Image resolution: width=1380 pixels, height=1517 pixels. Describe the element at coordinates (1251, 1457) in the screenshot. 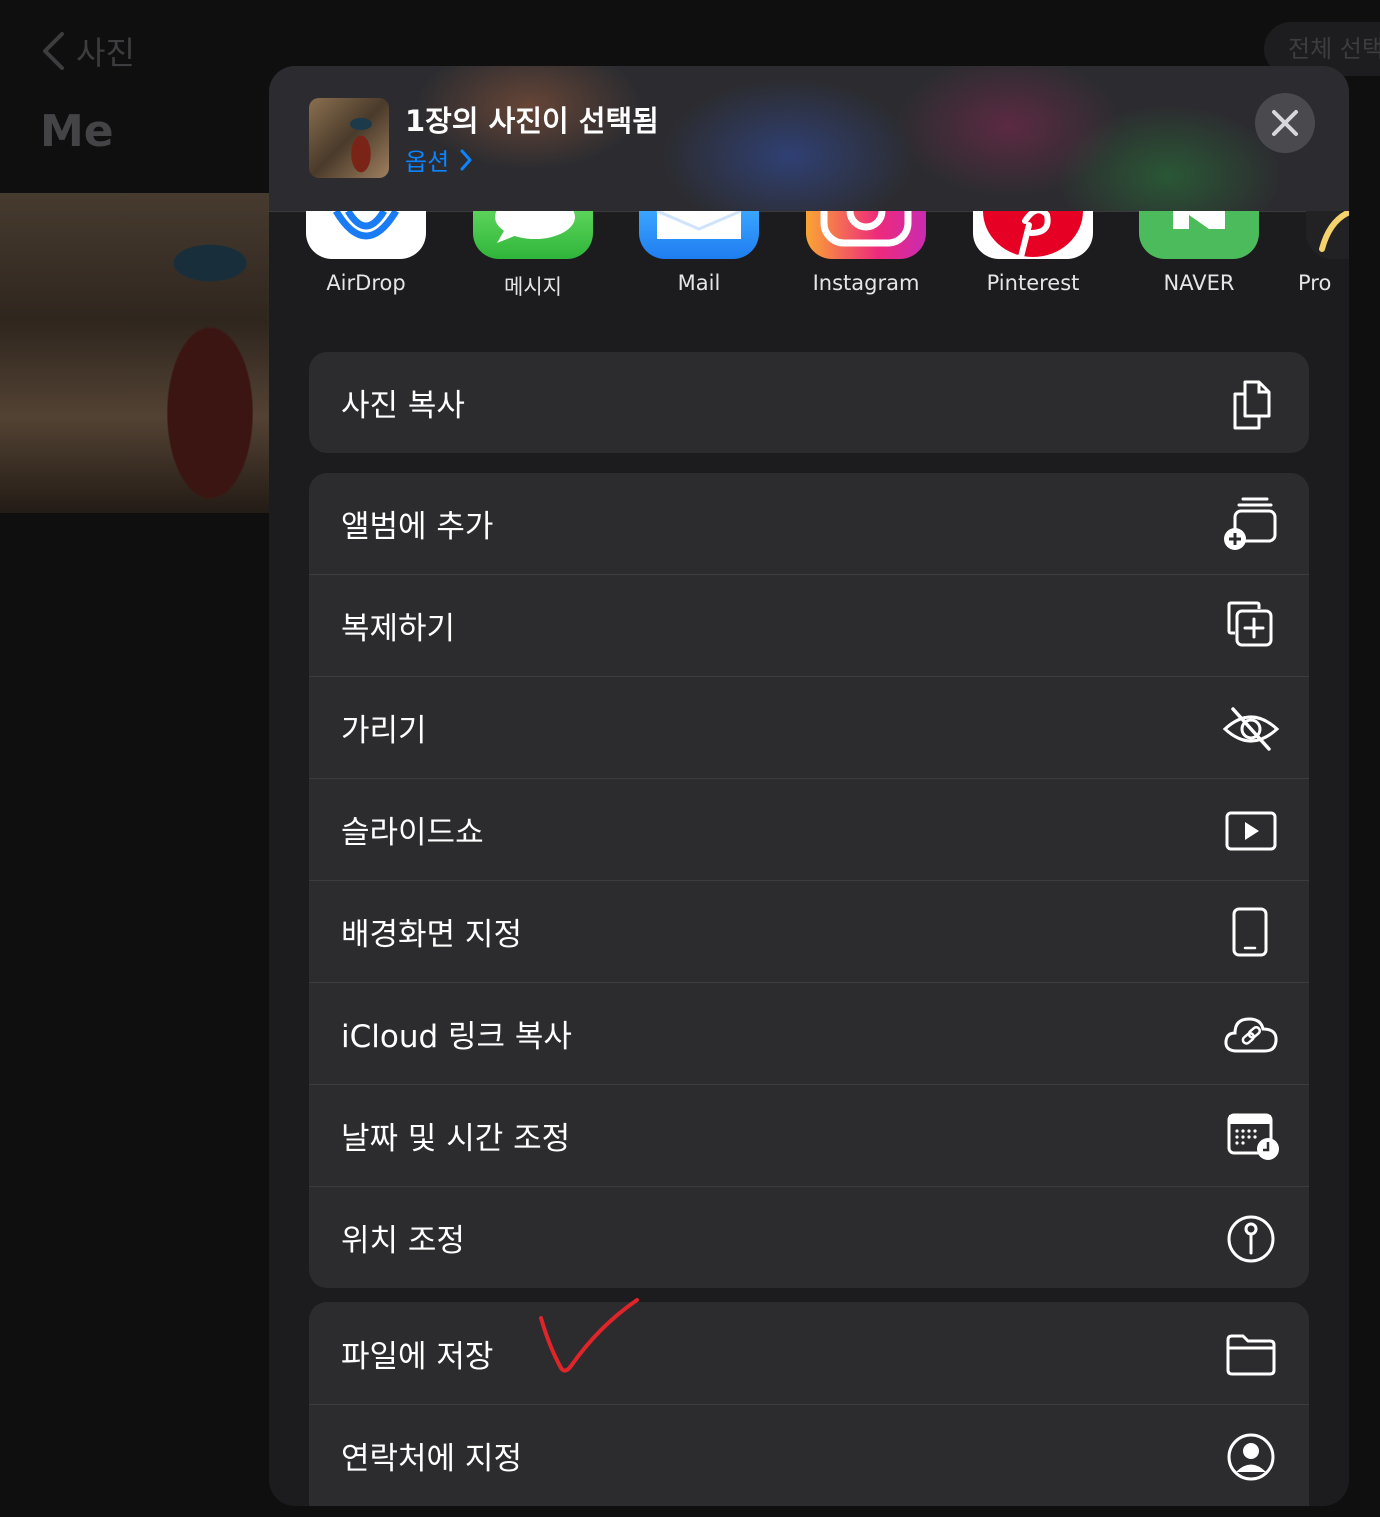

I see `person-circle-icon` at that location.